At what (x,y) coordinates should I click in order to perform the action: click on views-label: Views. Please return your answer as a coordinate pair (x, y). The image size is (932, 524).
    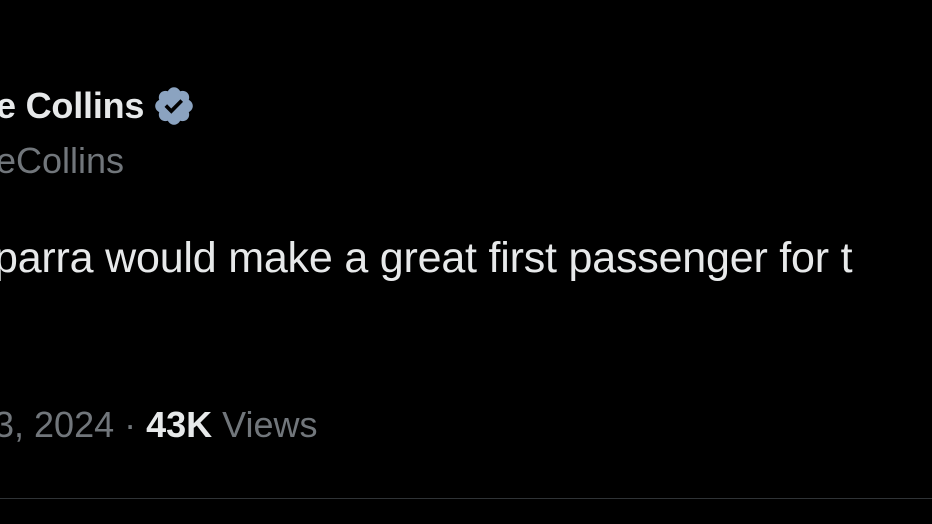
    Looking at the image, I should click on (269, 425).